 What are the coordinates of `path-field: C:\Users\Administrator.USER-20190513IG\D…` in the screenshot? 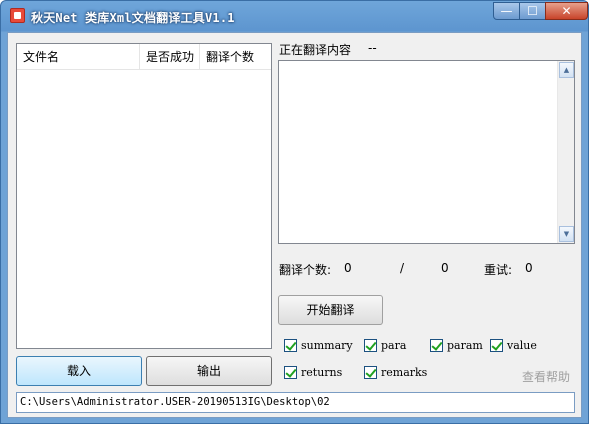 It's located at (295, 402).